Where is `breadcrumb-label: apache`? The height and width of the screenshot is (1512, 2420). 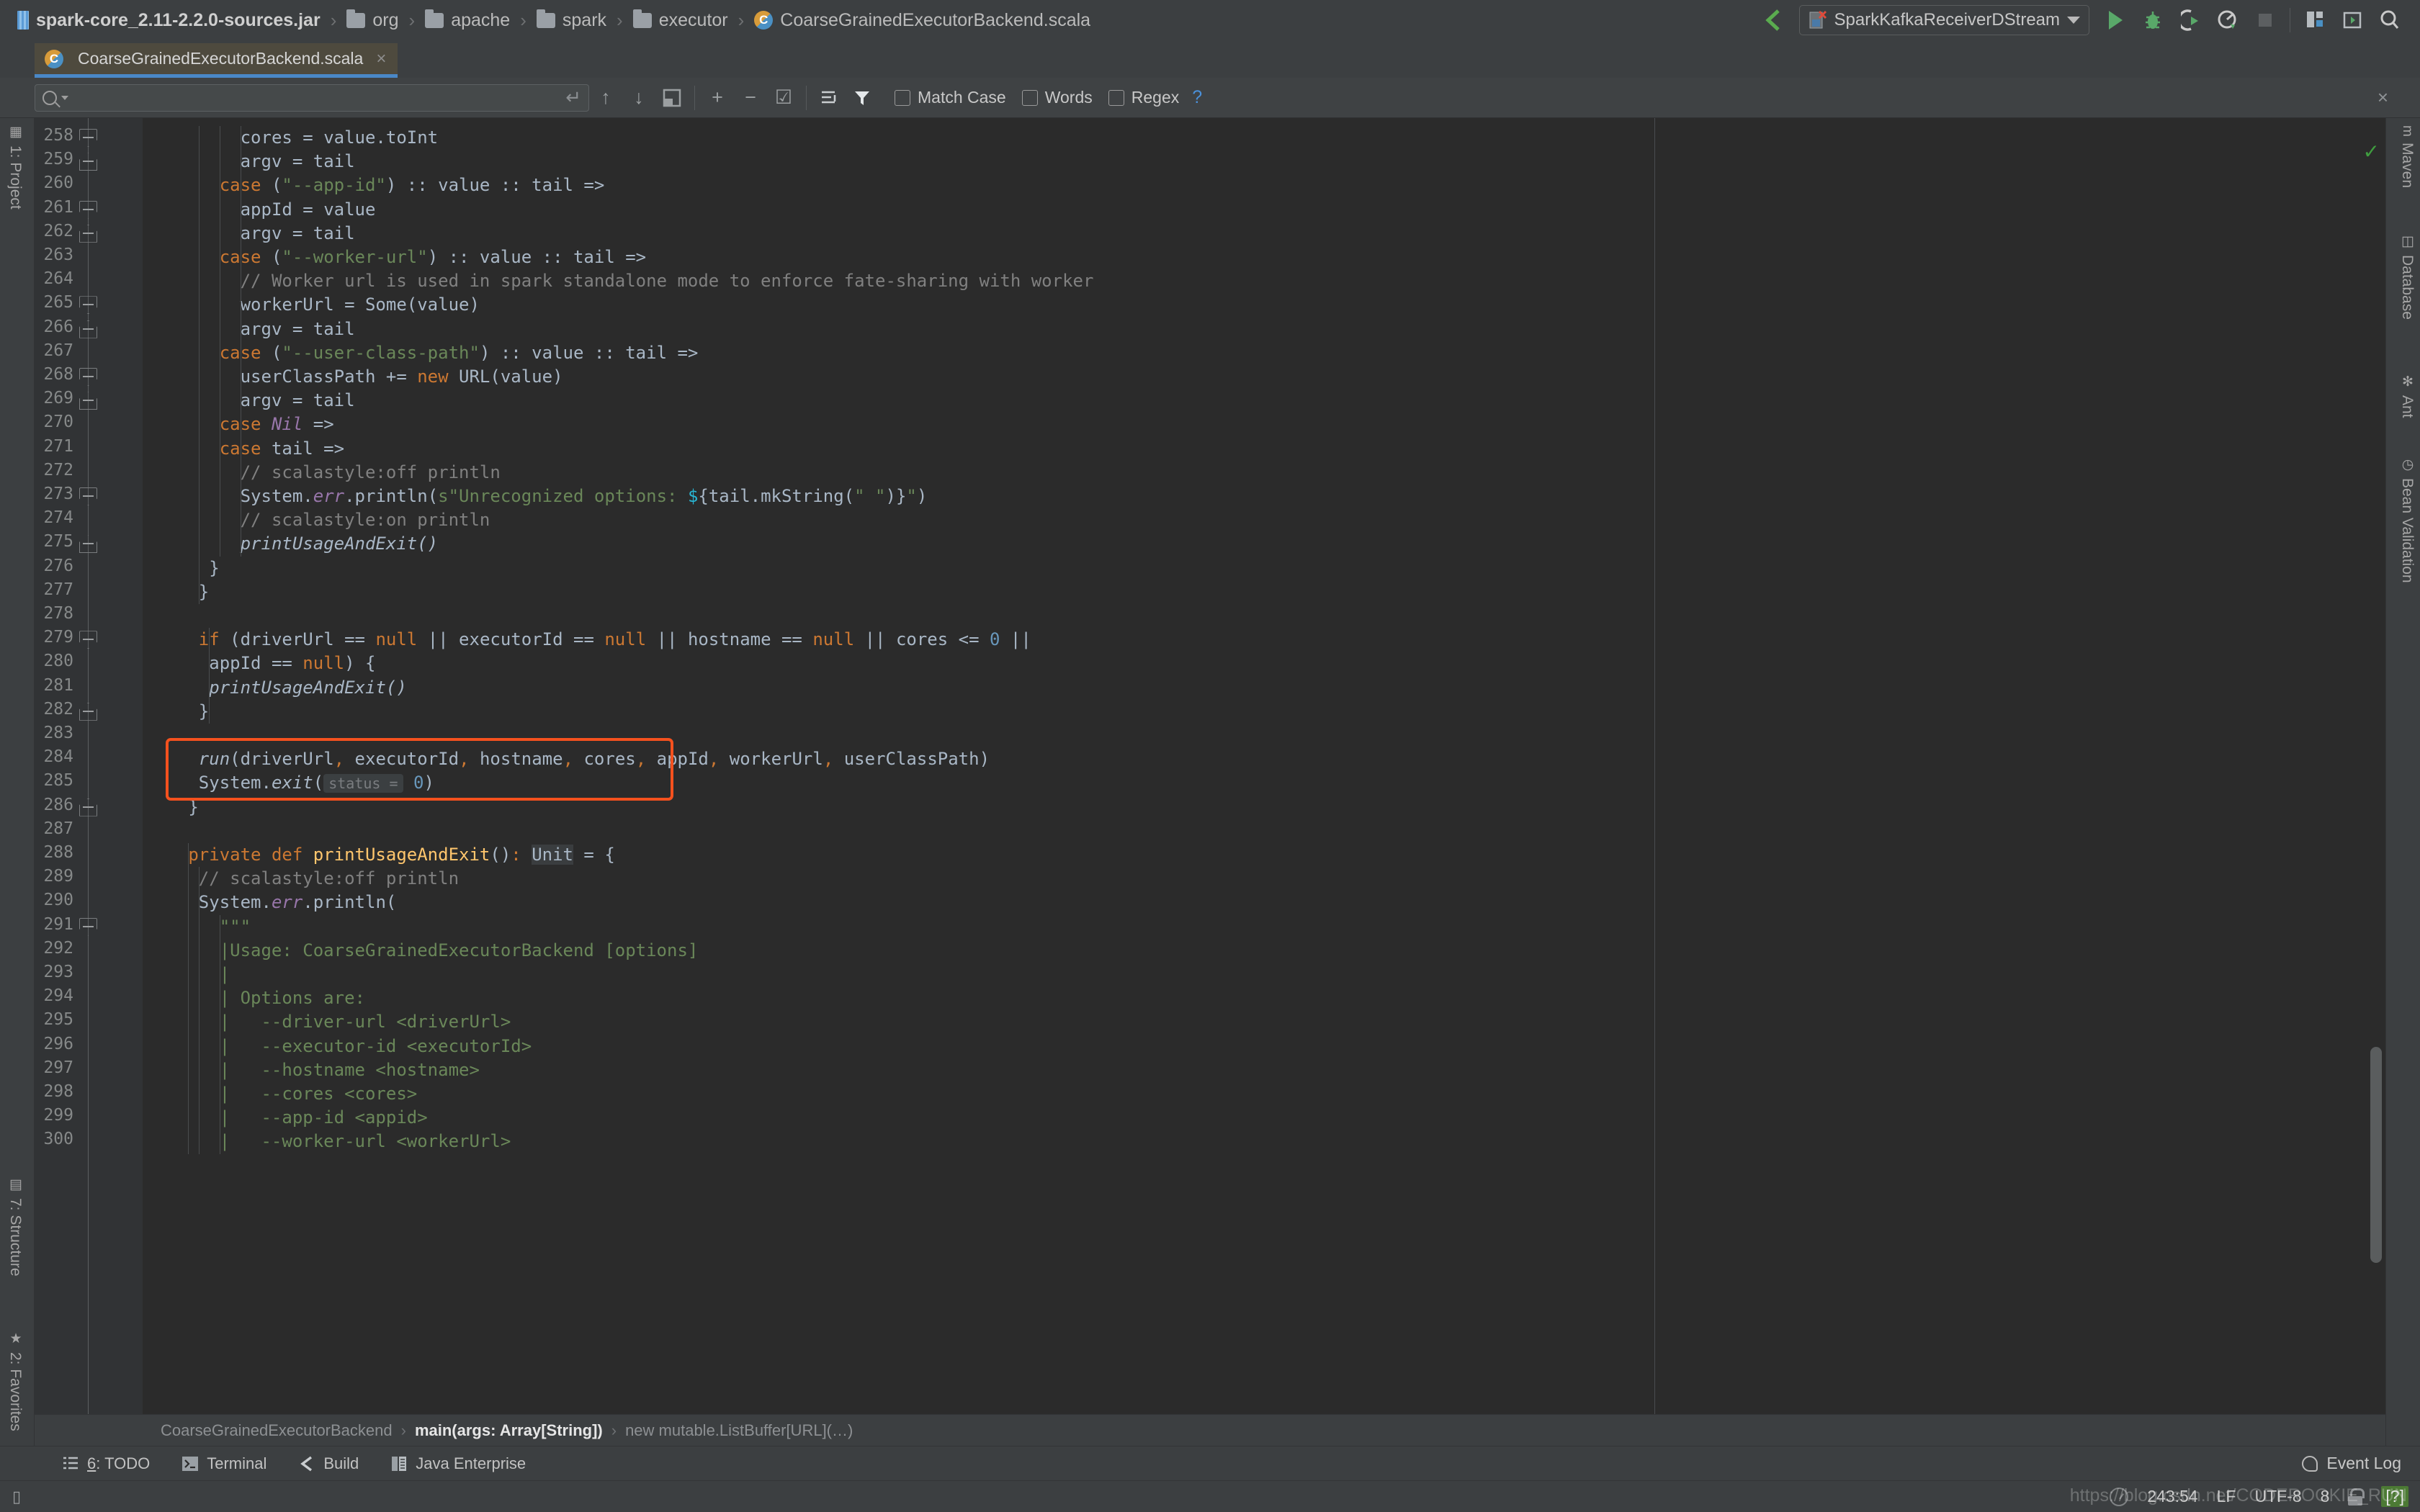
breadcrumb-label: apache is located at coordinates (481, 19).